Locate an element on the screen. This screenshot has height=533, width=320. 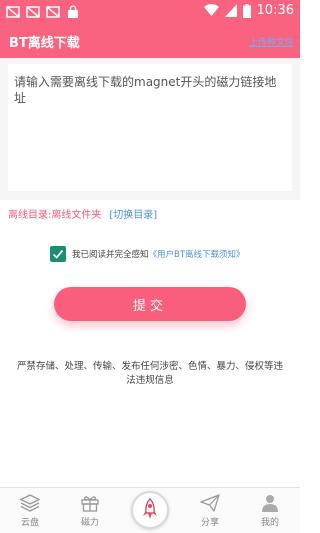
tab-center-rocket is located at coordinates (150, 510).